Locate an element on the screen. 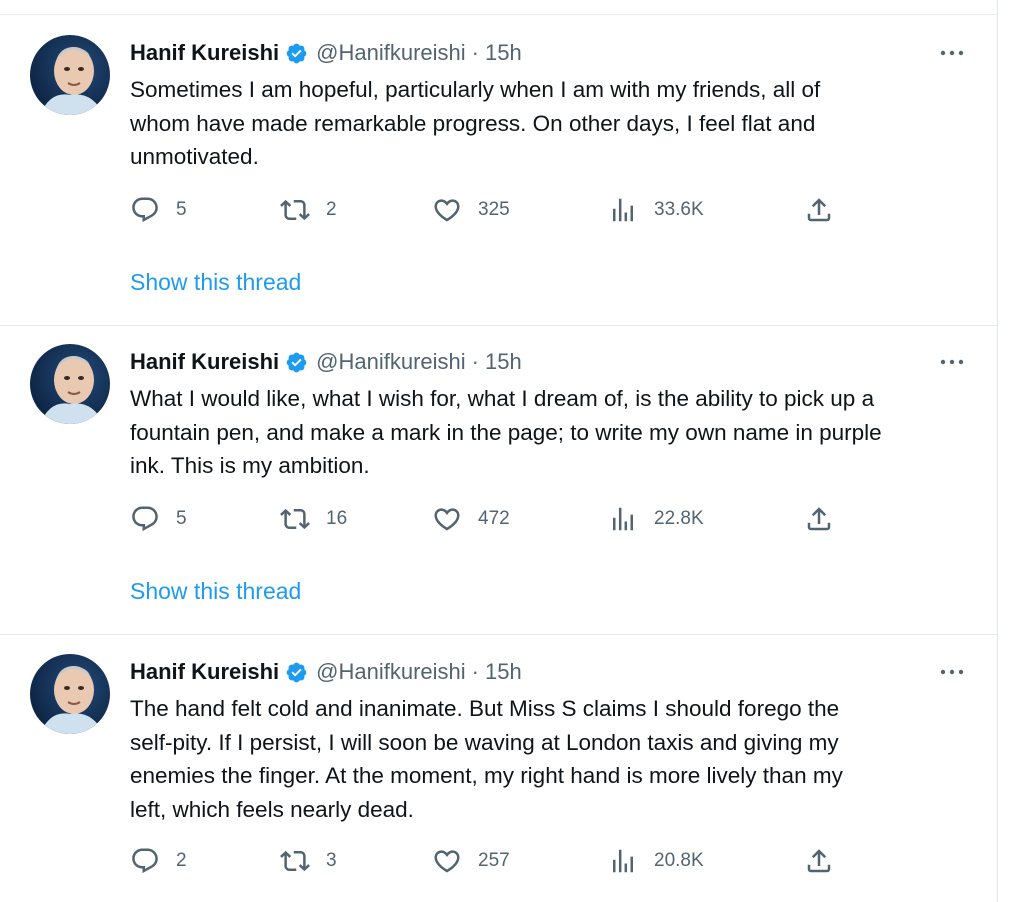 The width and height of the screenshot is (1020, 902). like-count: 472 is located at coordinates (494, 518).